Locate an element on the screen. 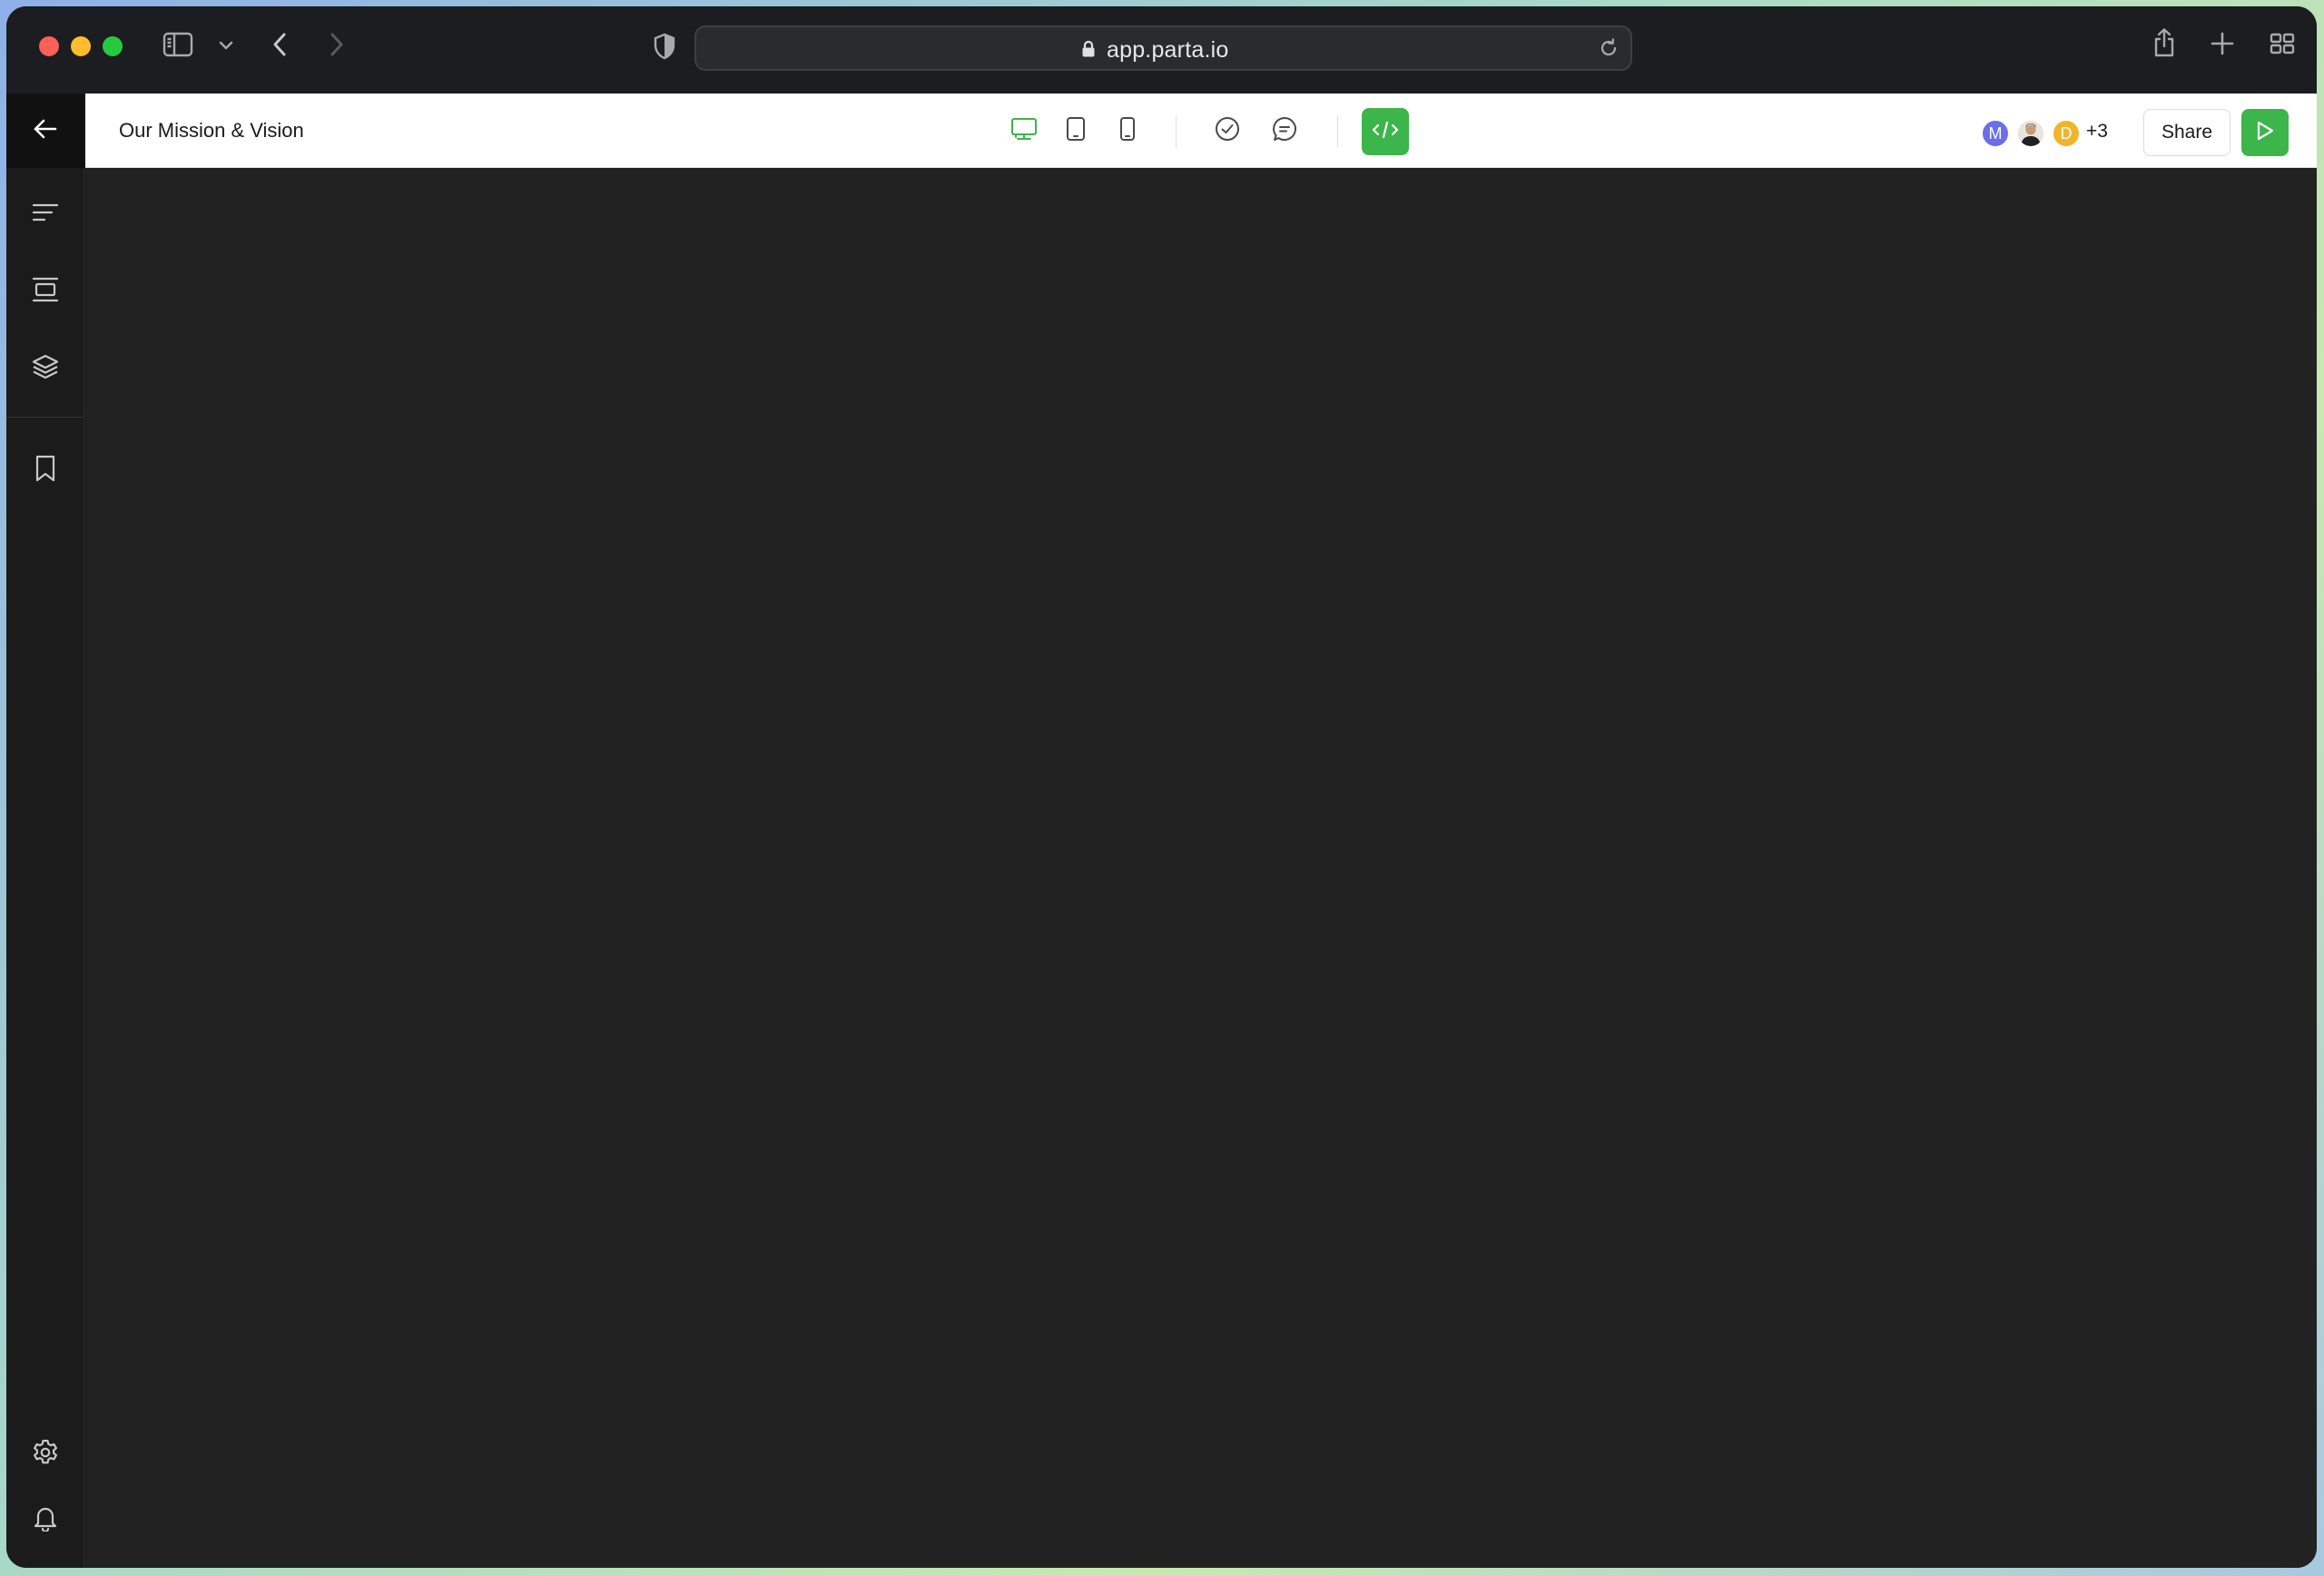  sidebar-toggle-icon is located at coordinates (177, 44).